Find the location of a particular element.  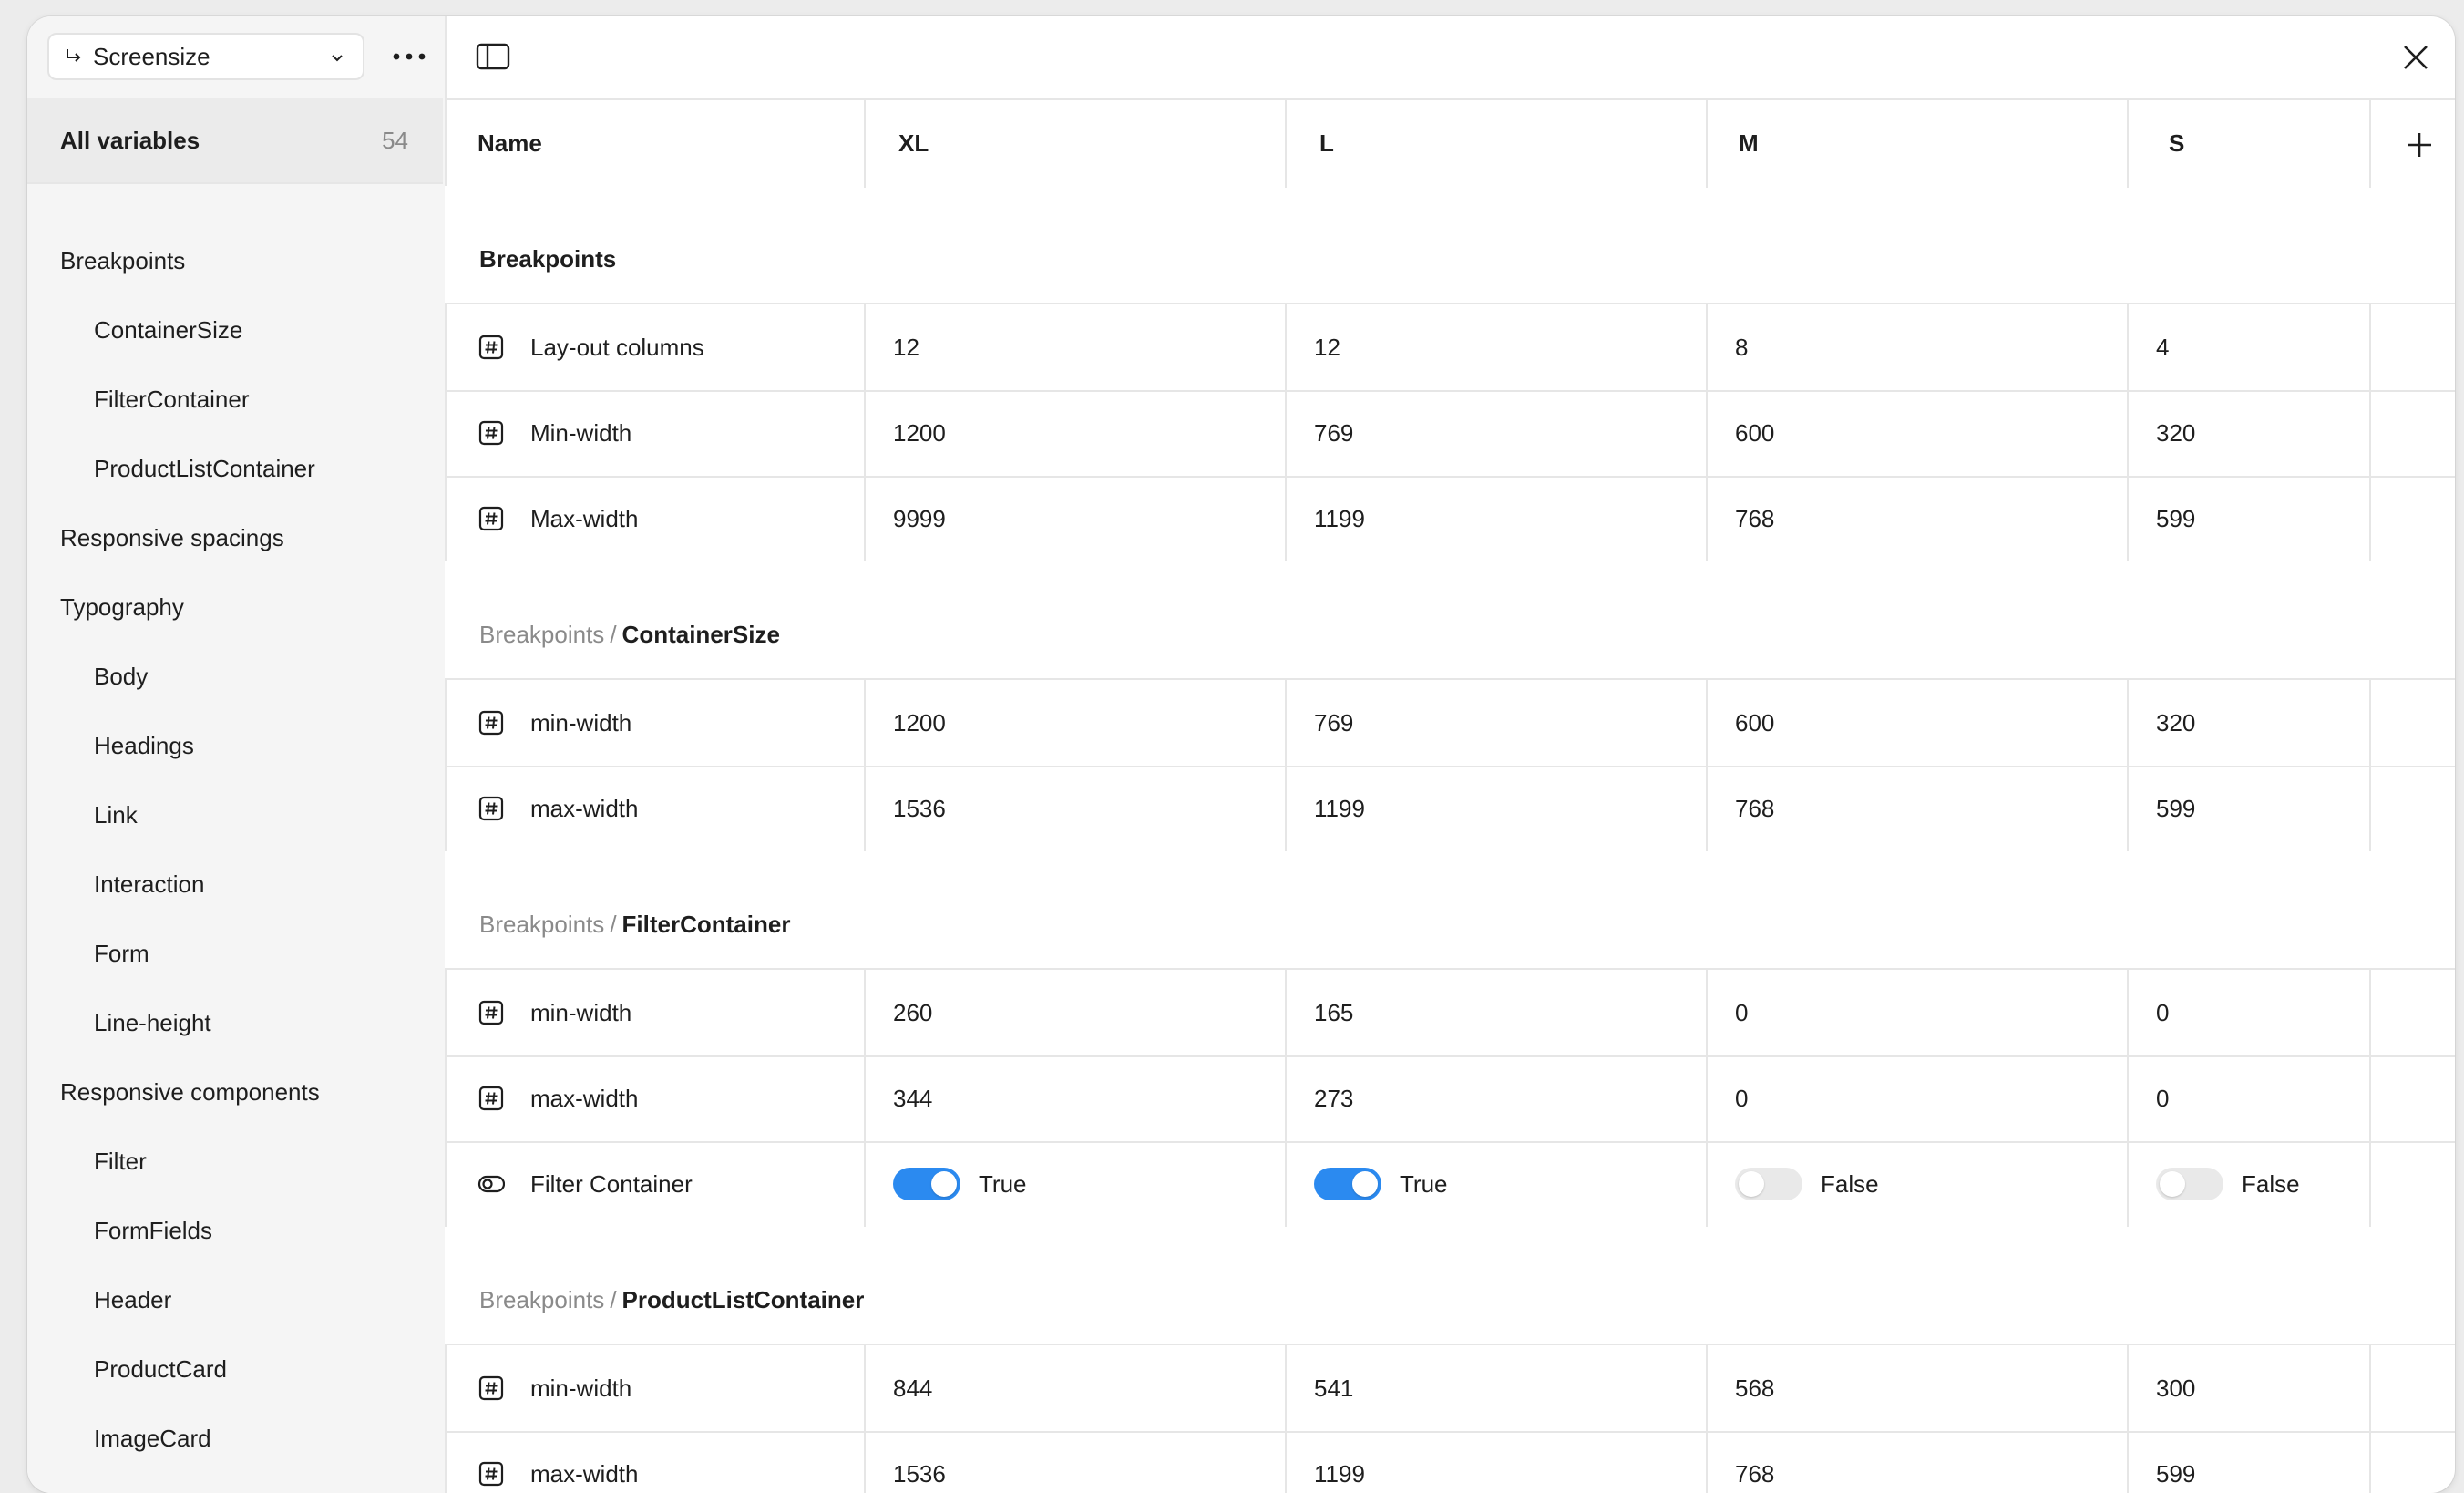

sidebar-group-item: Body is located at coordinates (235, 676).